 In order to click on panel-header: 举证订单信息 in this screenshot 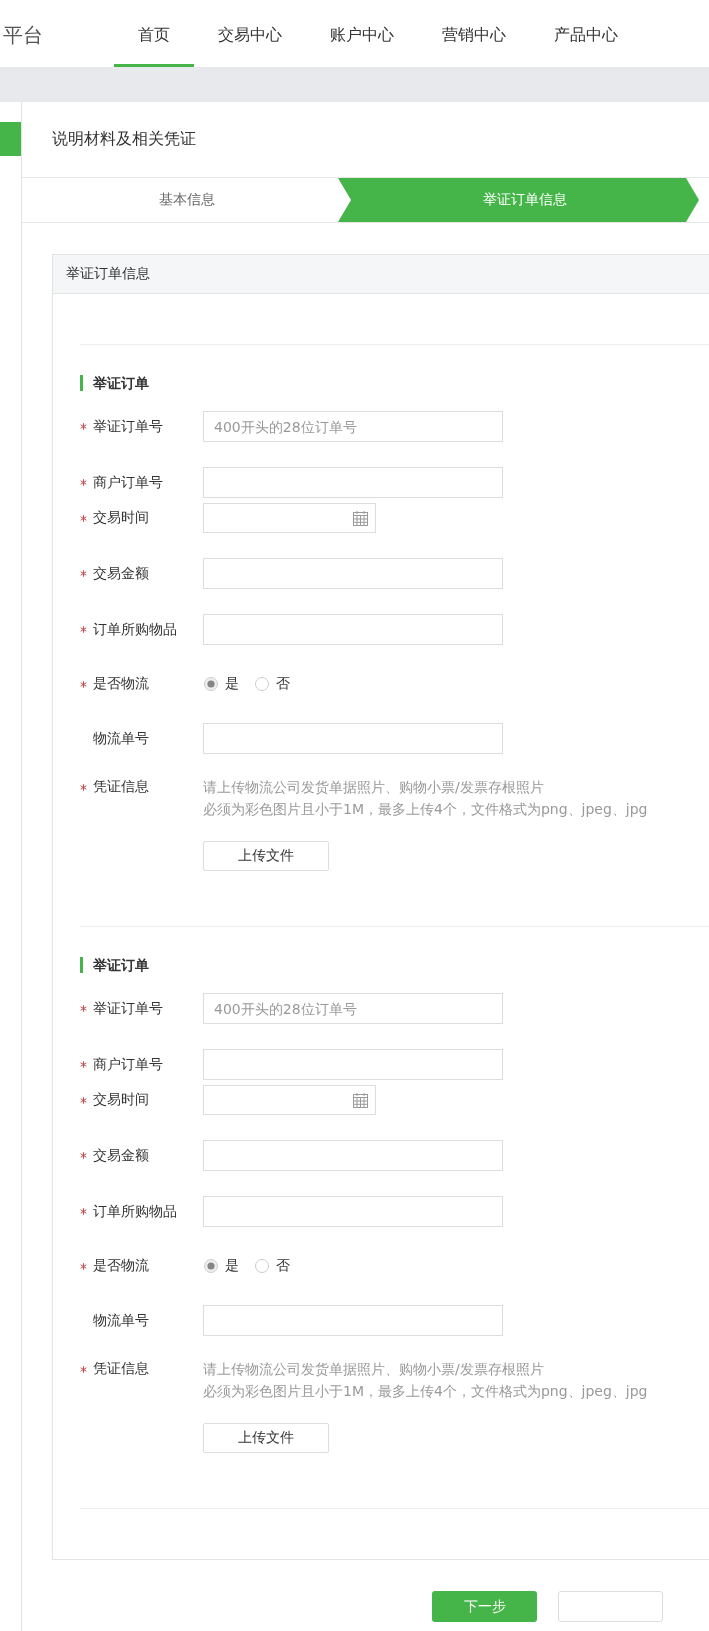, I will do `click(381, 274)`.